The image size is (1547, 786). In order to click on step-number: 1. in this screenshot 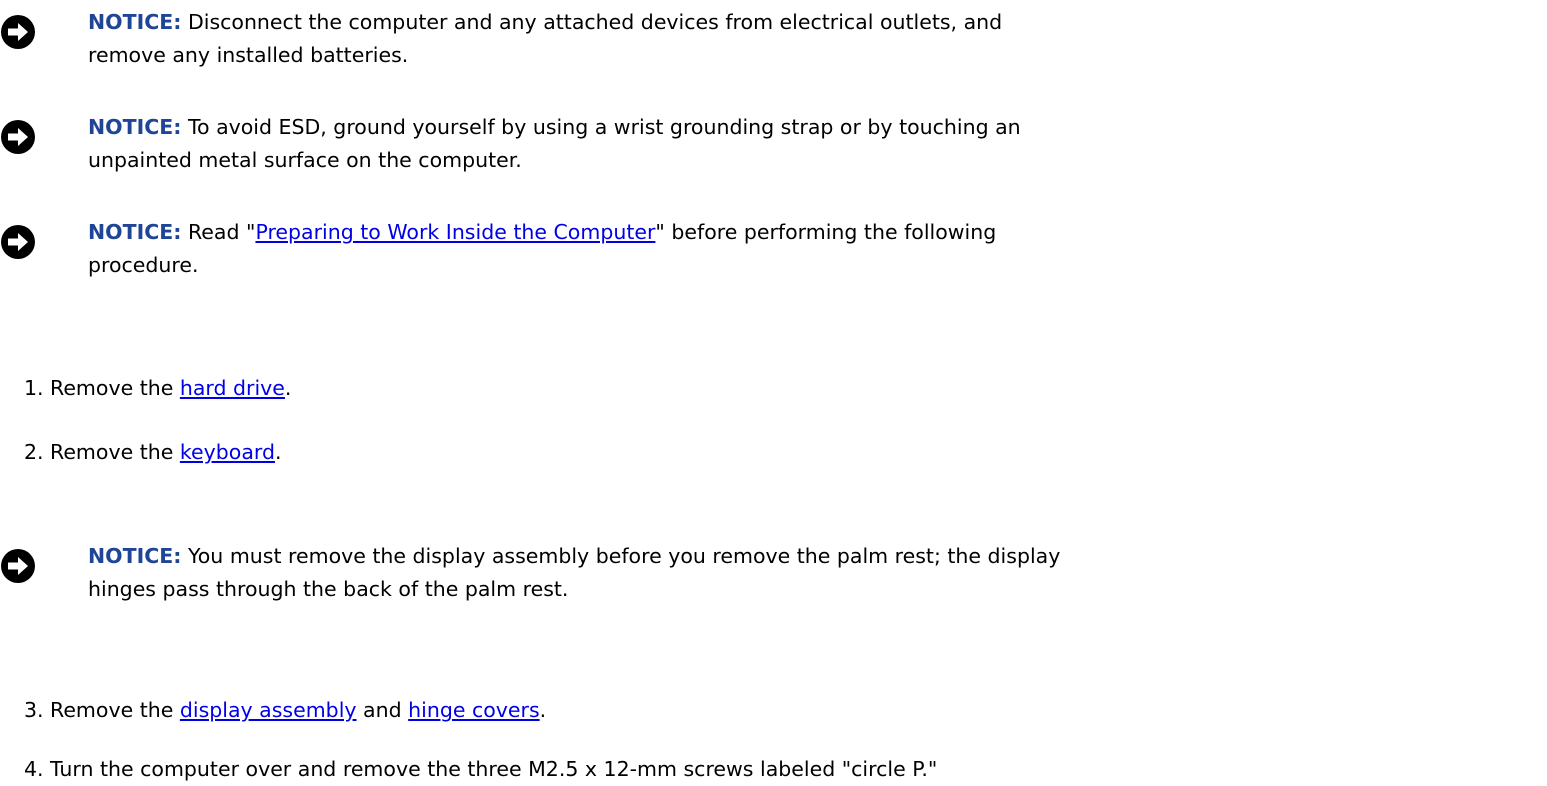, I will do `click(34, 388)`.